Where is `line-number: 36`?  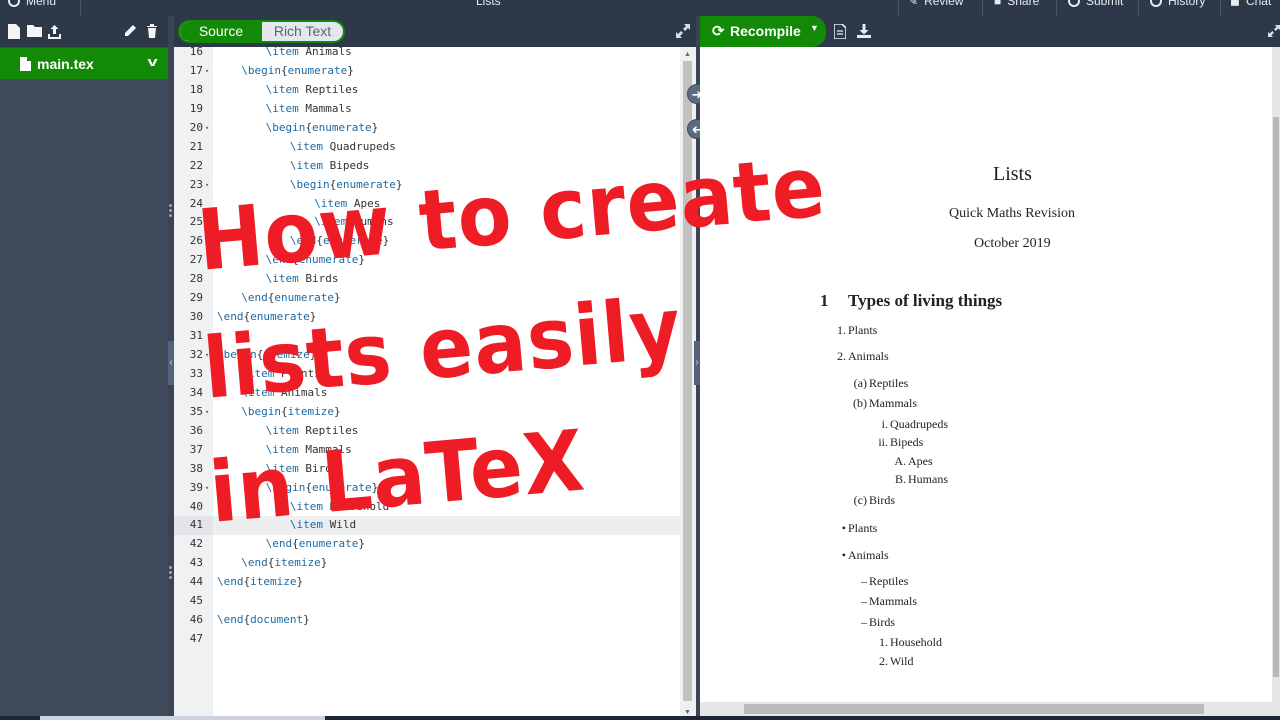 line-number: 36 is located at coordinates (196, 430).